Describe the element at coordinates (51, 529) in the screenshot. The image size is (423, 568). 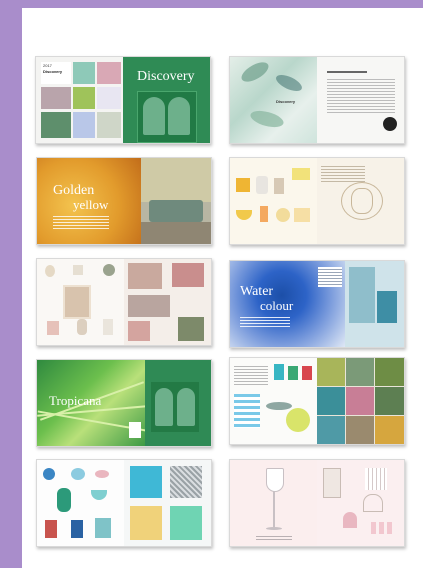
I see `product-red-vase` at that location.